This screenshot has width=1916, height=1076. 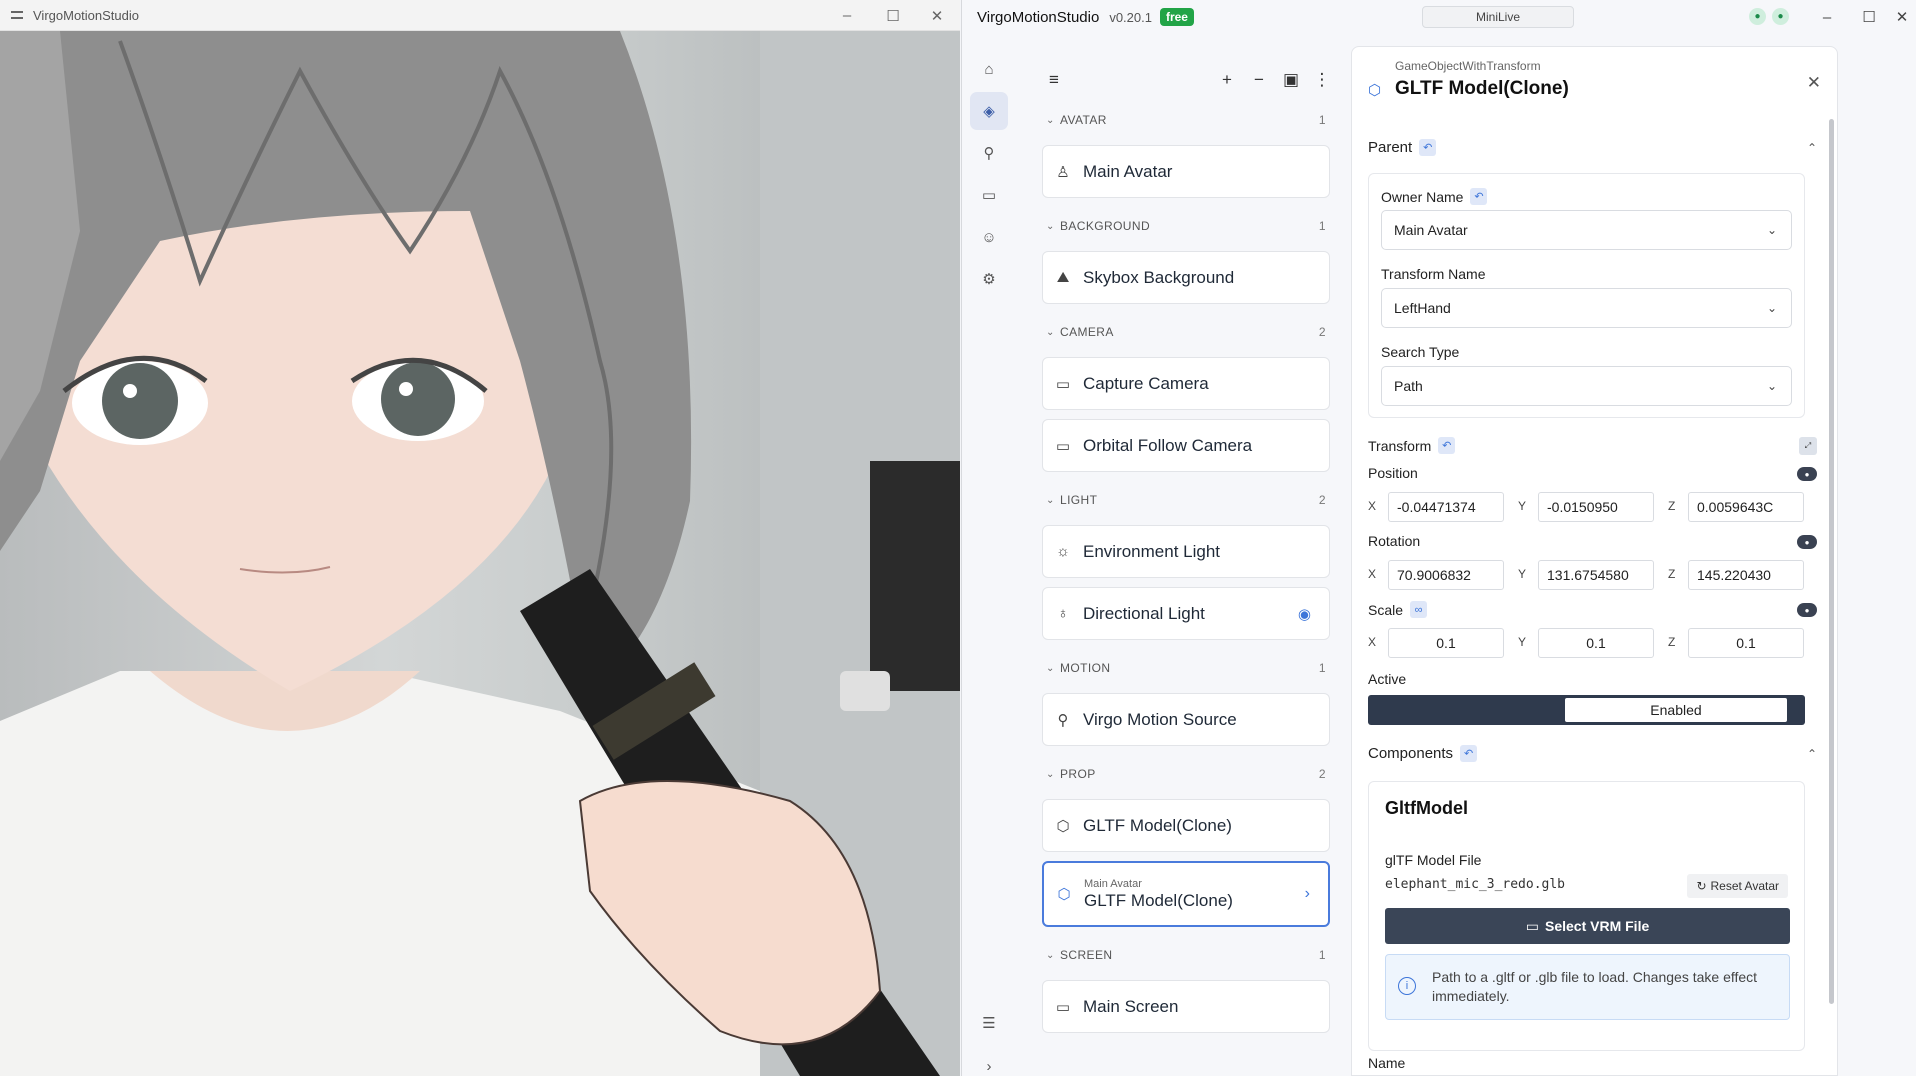 I want to click on minilive-button: MiniLive, so click(x=1498, y=17).